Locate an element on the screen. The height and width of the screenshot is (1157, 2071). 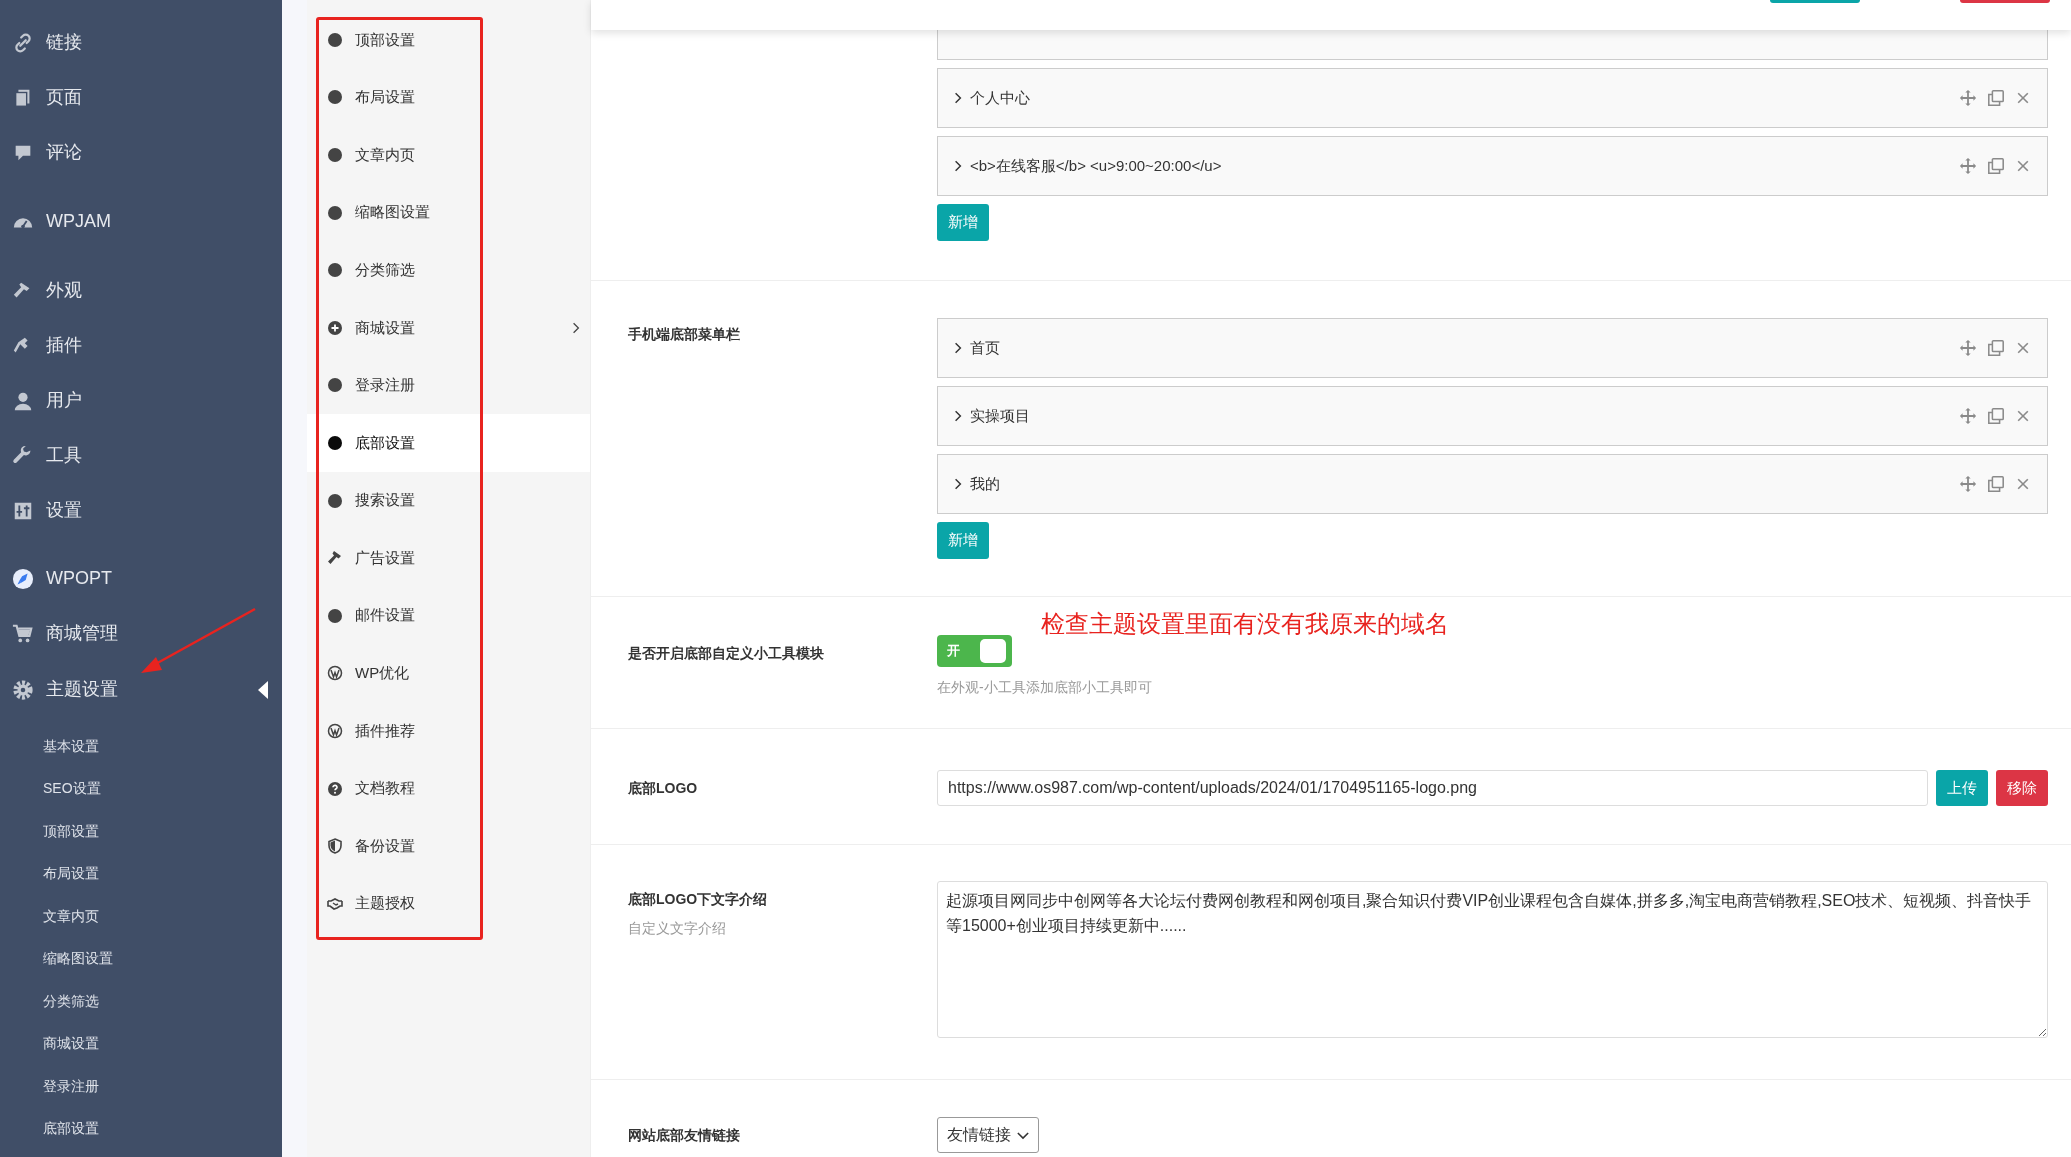
plus-circle-icon is located at coordinates (335, 327).